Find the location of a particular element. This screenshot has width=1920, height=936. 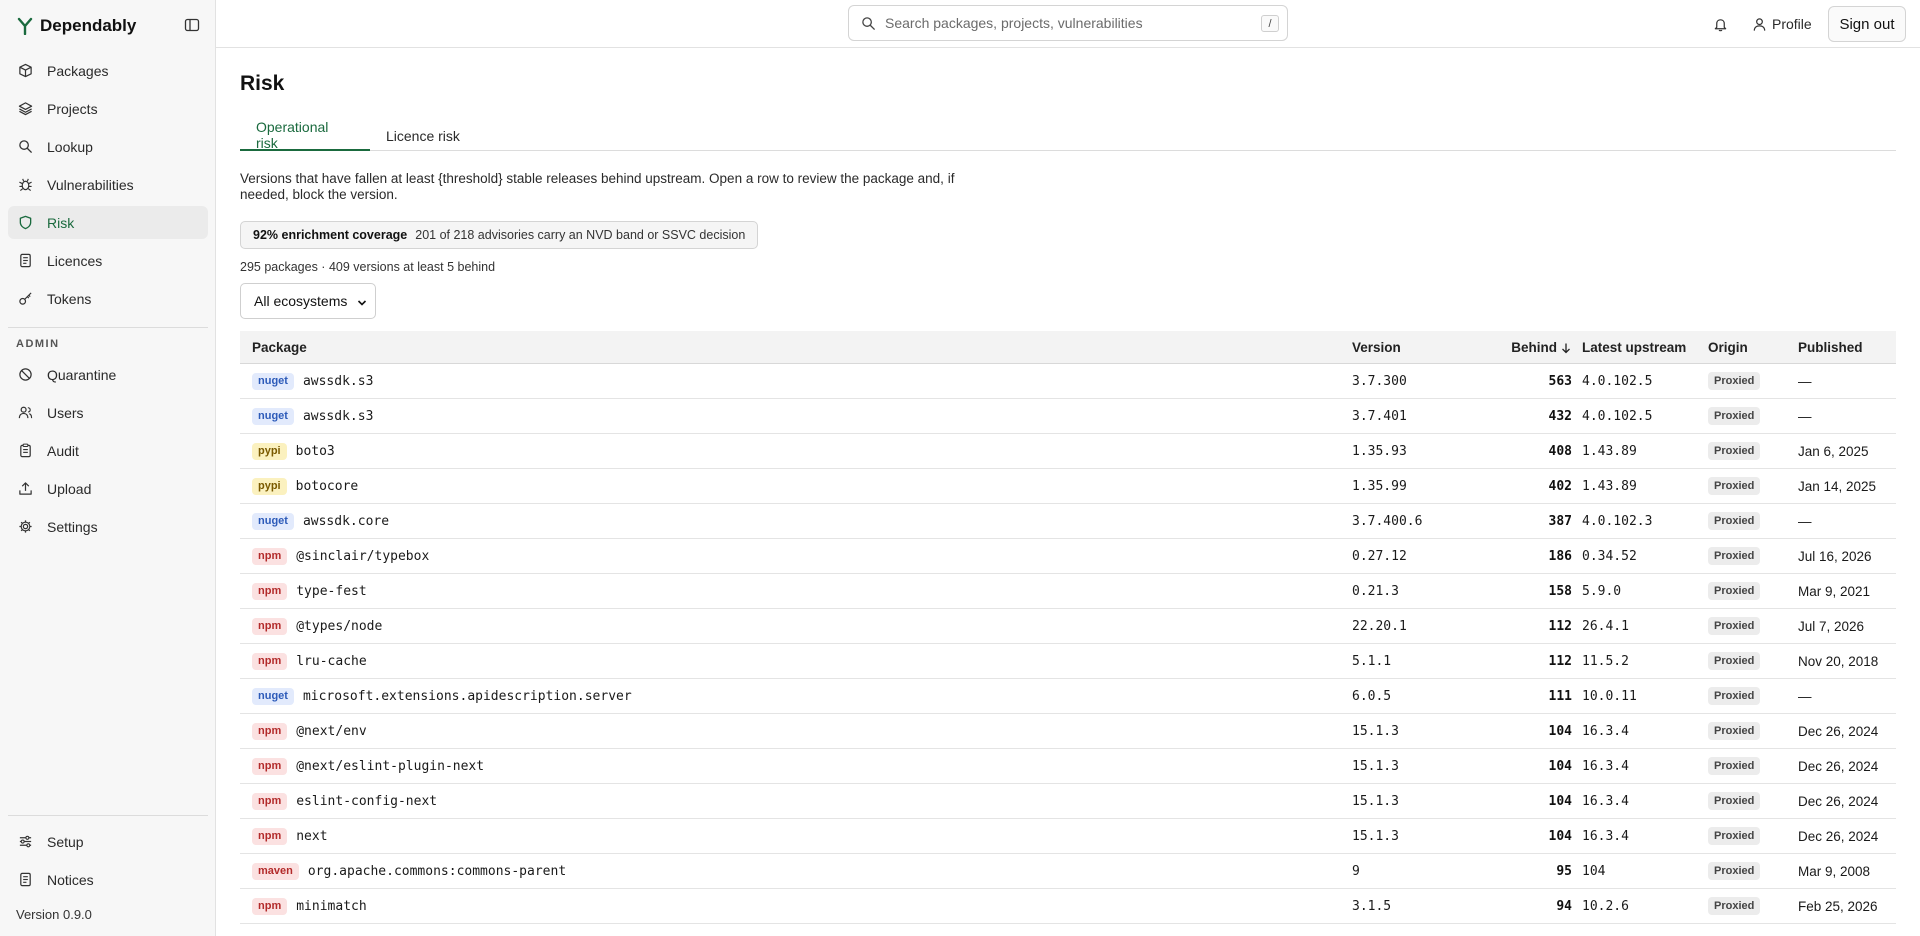

sidebar-item-licences: Licences is located at coordinates (108, 260).